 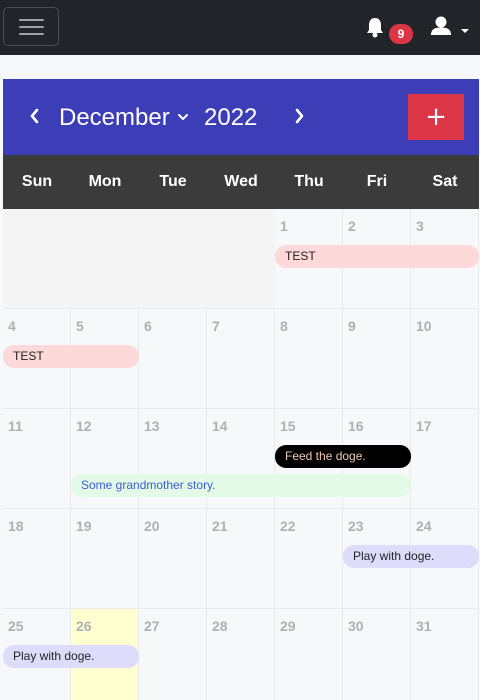 What do you see at coordinates (12, 326) in the screenshot?
I see `day-number: 4` at bounding box center [12, 326].